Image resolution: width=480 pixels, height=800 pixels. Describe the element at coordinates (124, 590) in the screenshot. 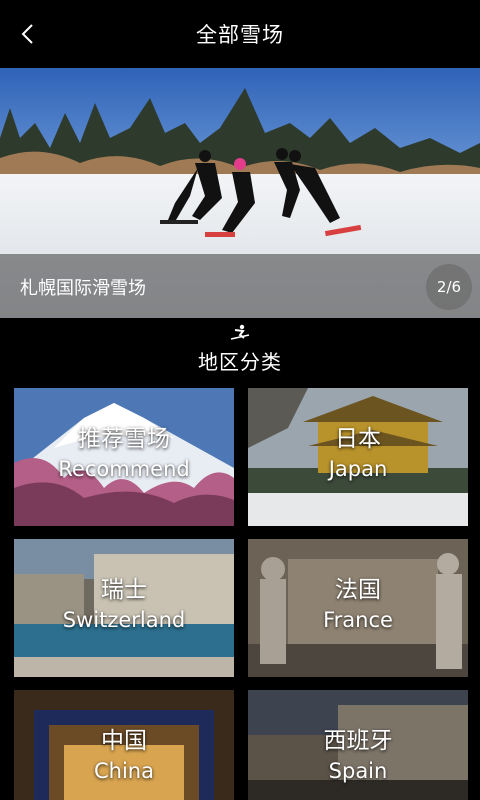

I see `region-name-cn: 瑞士` at that location.